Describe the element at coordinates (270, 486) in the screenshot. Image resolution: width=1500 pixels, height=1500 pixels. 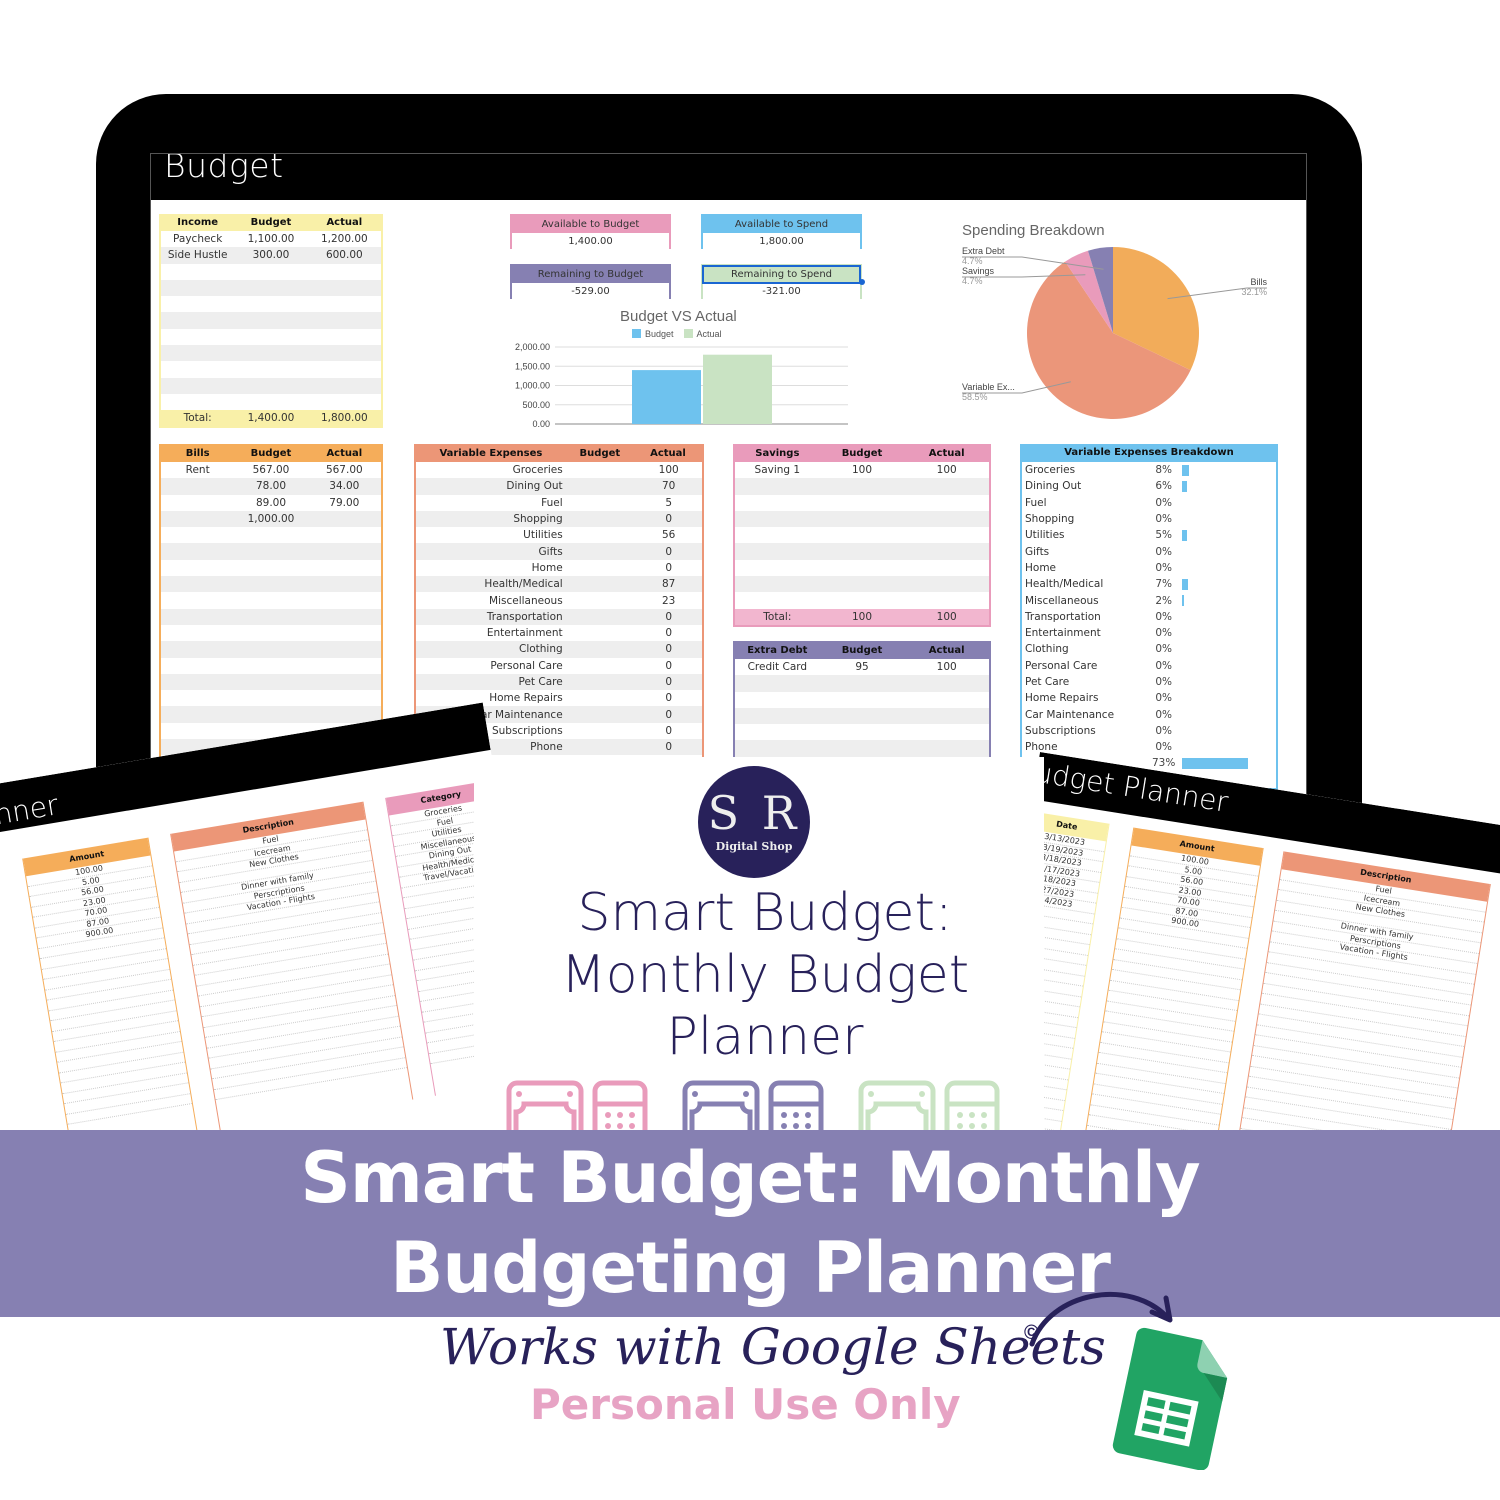
I see `table-cell: 78.00` at that location.